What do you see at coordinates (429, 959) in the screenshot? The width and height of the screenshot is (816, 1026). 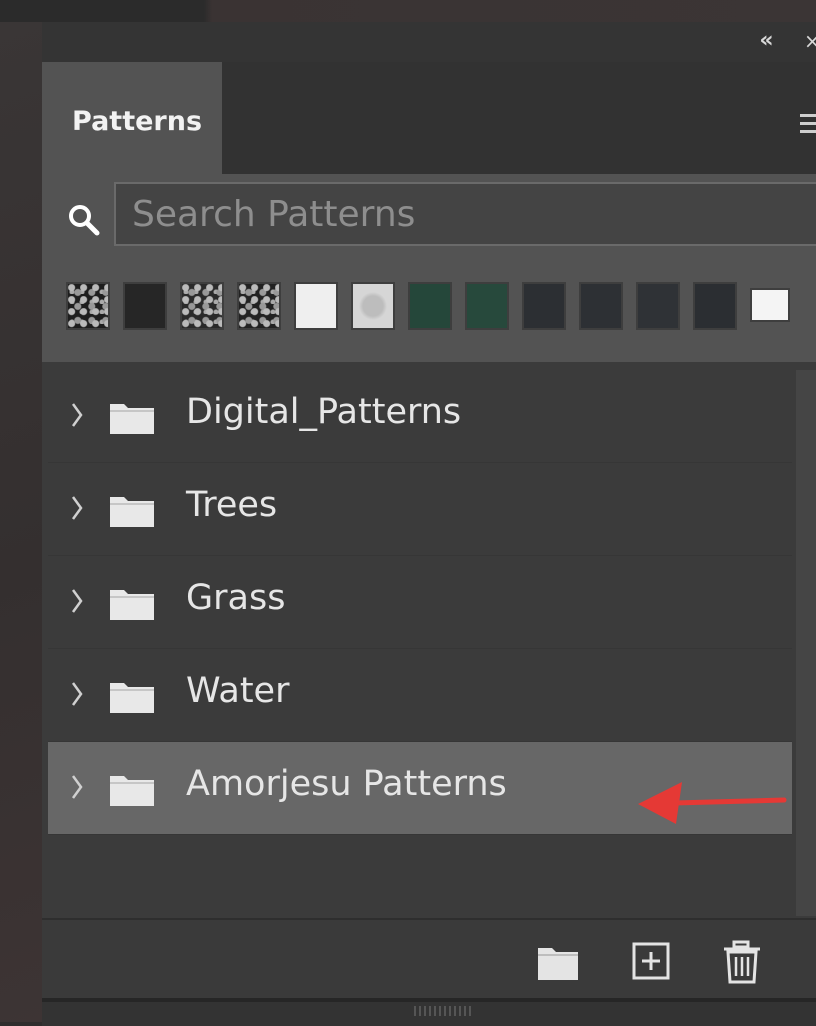 I see `panel-footer` at bounding box center [429, 959].